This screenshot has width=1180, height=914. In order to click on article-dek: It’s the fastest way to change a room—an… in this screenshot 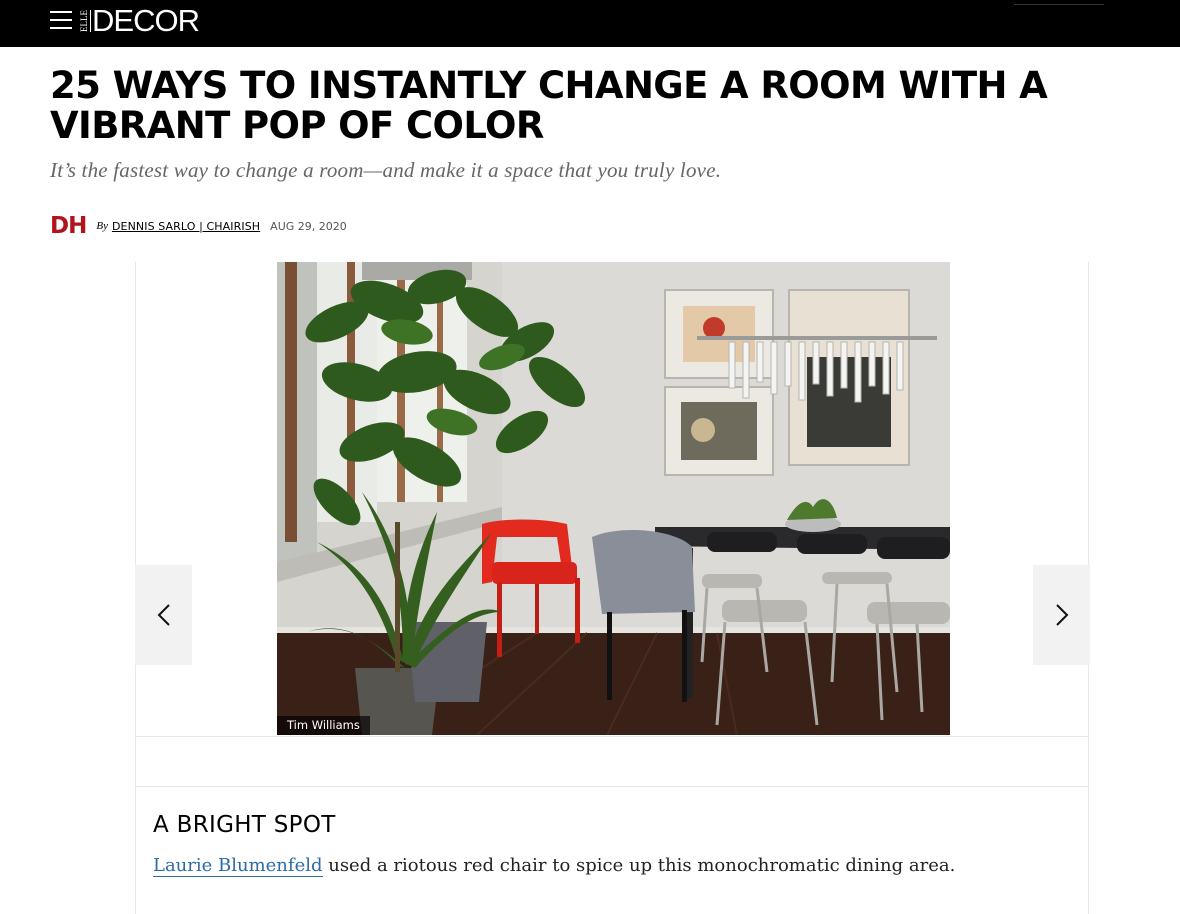, I will do `click(386, 170)`.